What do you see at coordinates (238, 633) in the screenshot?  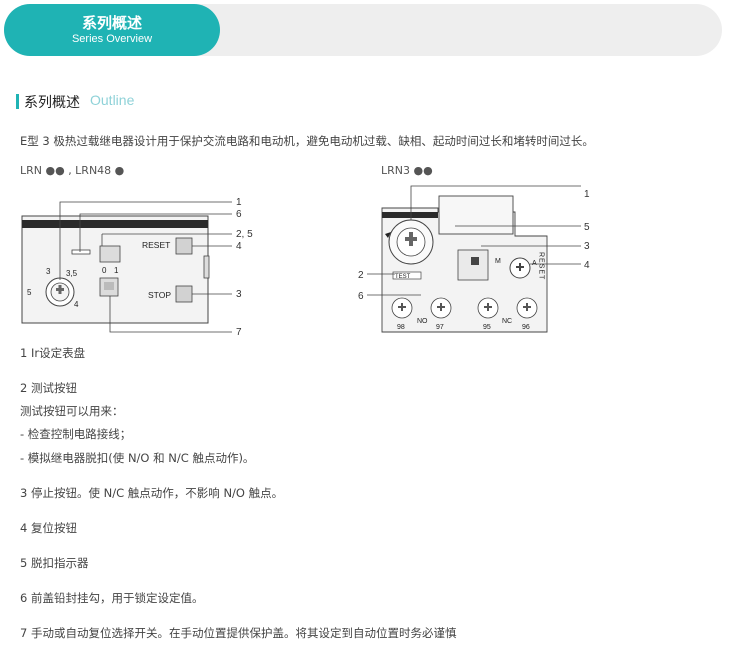 I see `item-7: 7 手动或自动复位选择开关。在手动位置提供保护盖。将其设定到自动位置时务必谨慎` at bounding box center [238, 633].